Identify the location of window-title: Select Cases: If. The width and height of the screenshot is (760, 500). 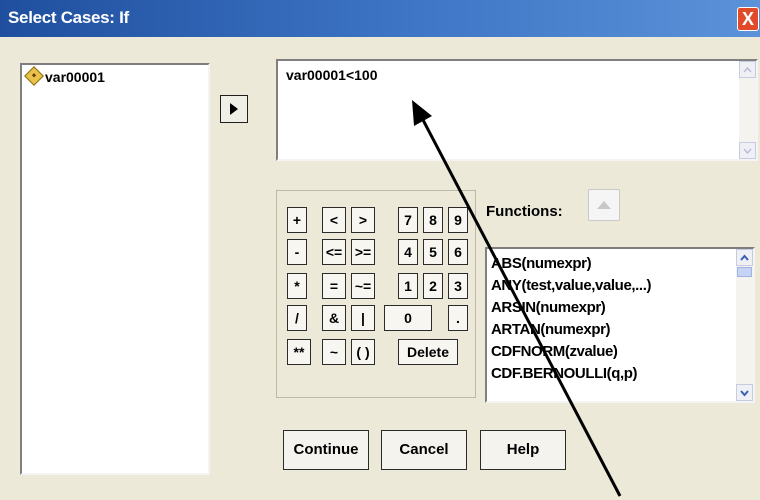
(68, 17).